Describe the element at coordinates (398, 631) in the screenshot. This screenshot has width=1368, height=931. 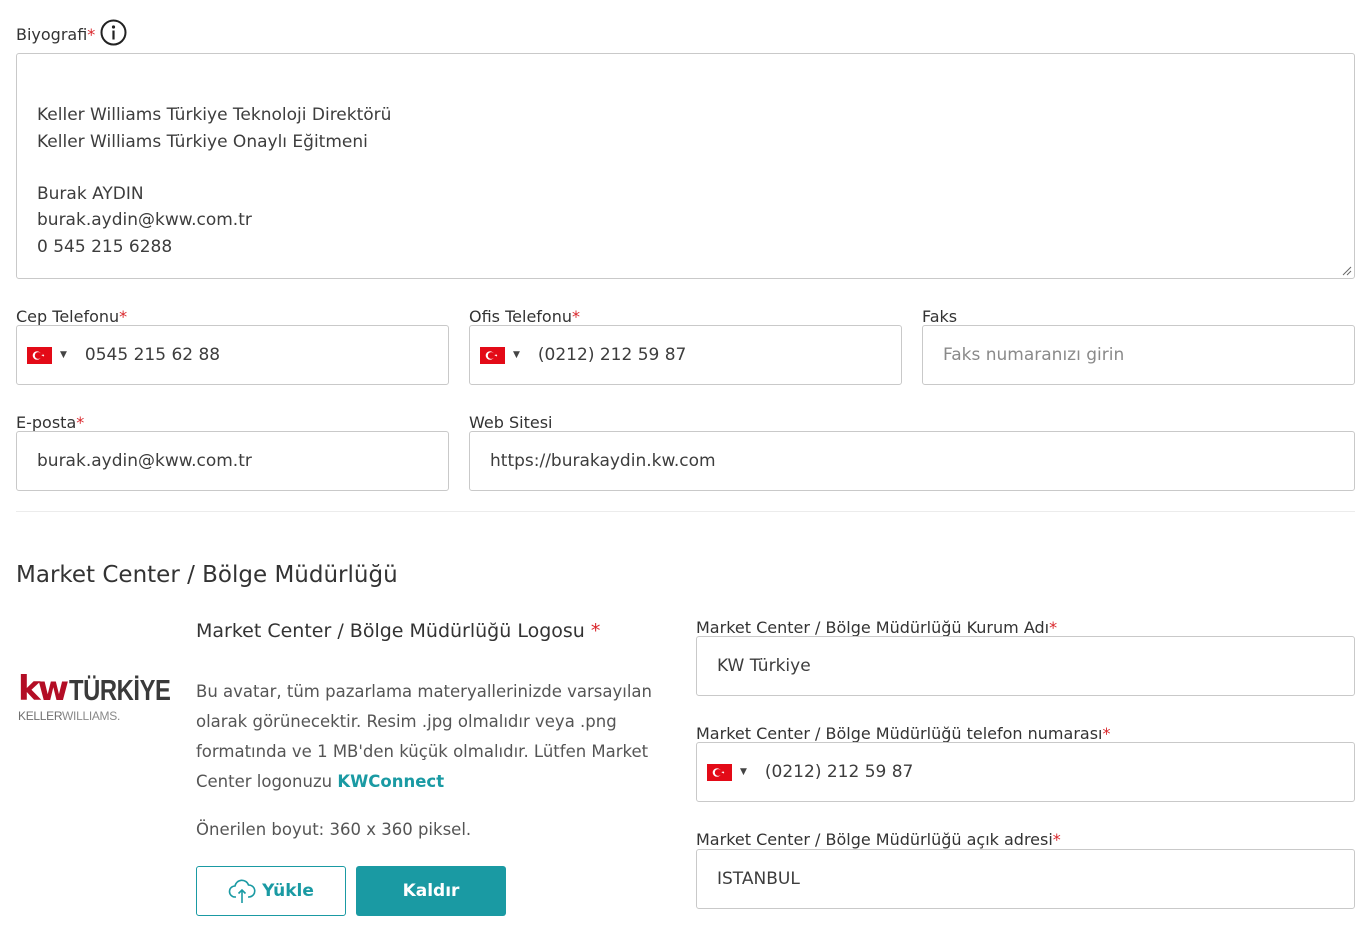
I see `logo-heading: Market Center / Bölge Müdürlüğü Logosu *` at that location.